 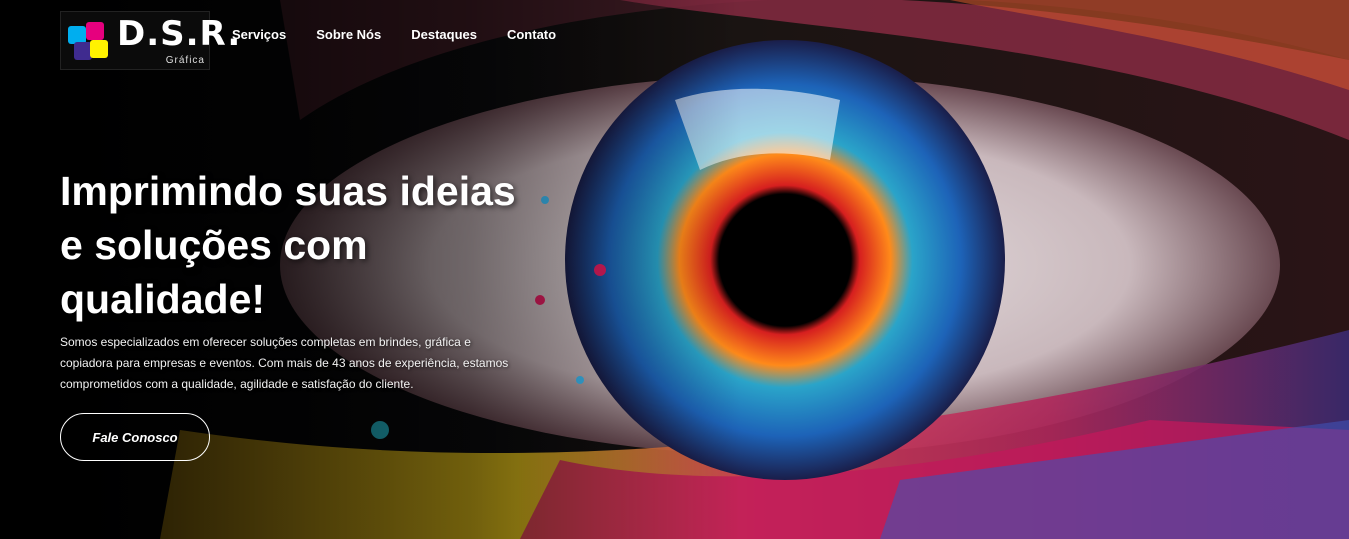 What do you see at coordinates (348, 34) in the screenshot?
I see `nav-item-sobre-nos: Sobre Nós` at bounding box center [348, 34].